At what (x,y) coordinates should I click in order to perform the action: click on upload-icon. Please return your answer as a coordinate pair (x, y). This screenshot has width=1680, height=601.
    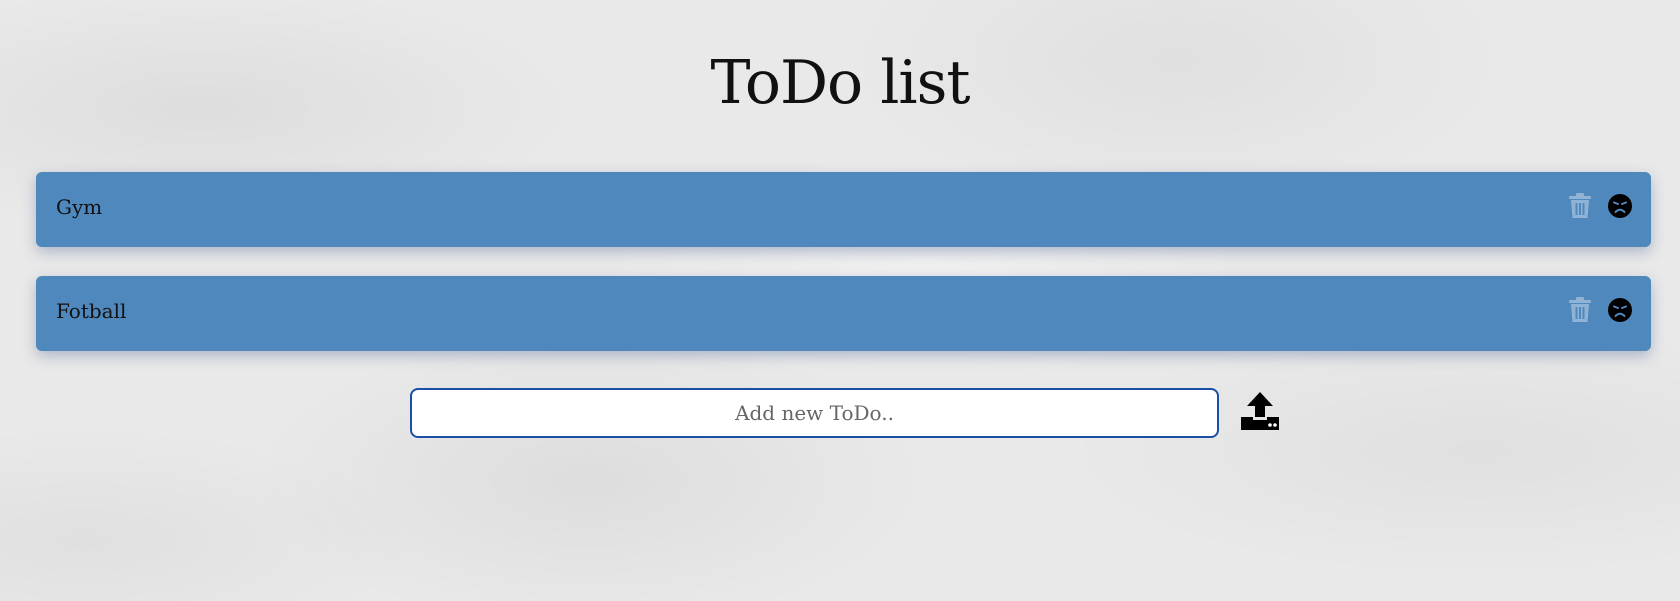
    Looking at the image, I should click on (1260, 411).